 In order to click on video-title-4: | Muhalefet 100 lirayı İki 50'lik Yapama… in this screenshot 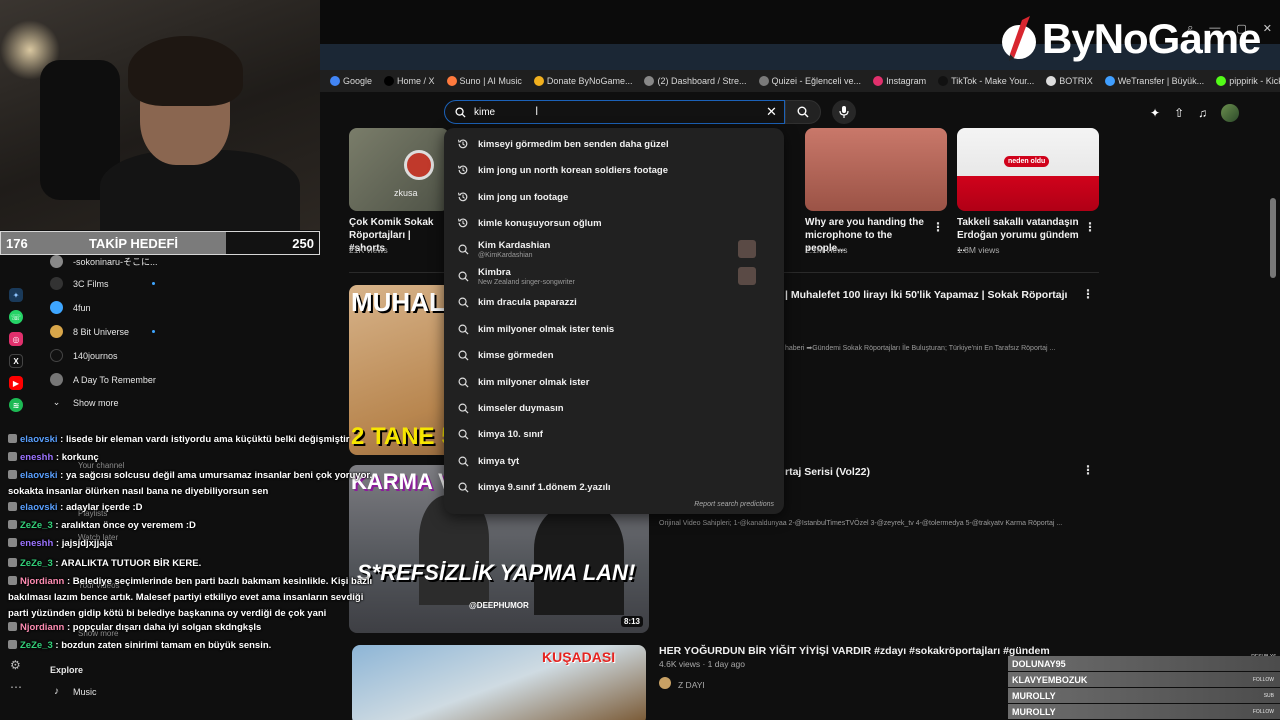, I will do `click(930, 295)`.